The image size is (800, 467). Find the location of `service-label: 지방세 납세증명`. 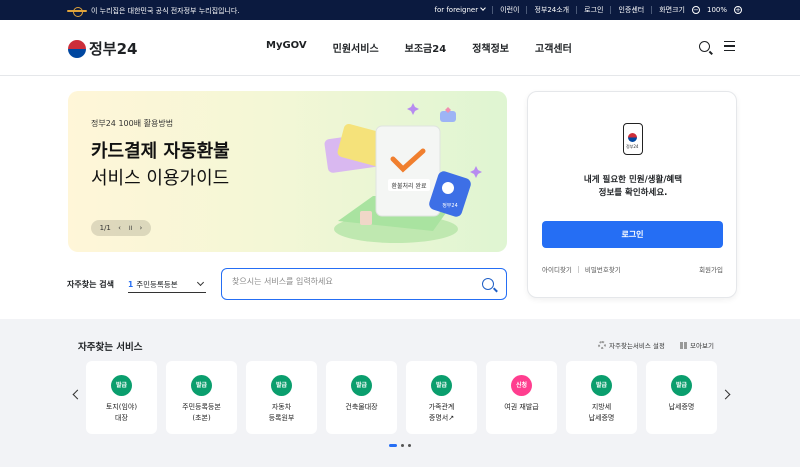

service-label: 지방세 납세증명 is located at coordinates (601, 412).